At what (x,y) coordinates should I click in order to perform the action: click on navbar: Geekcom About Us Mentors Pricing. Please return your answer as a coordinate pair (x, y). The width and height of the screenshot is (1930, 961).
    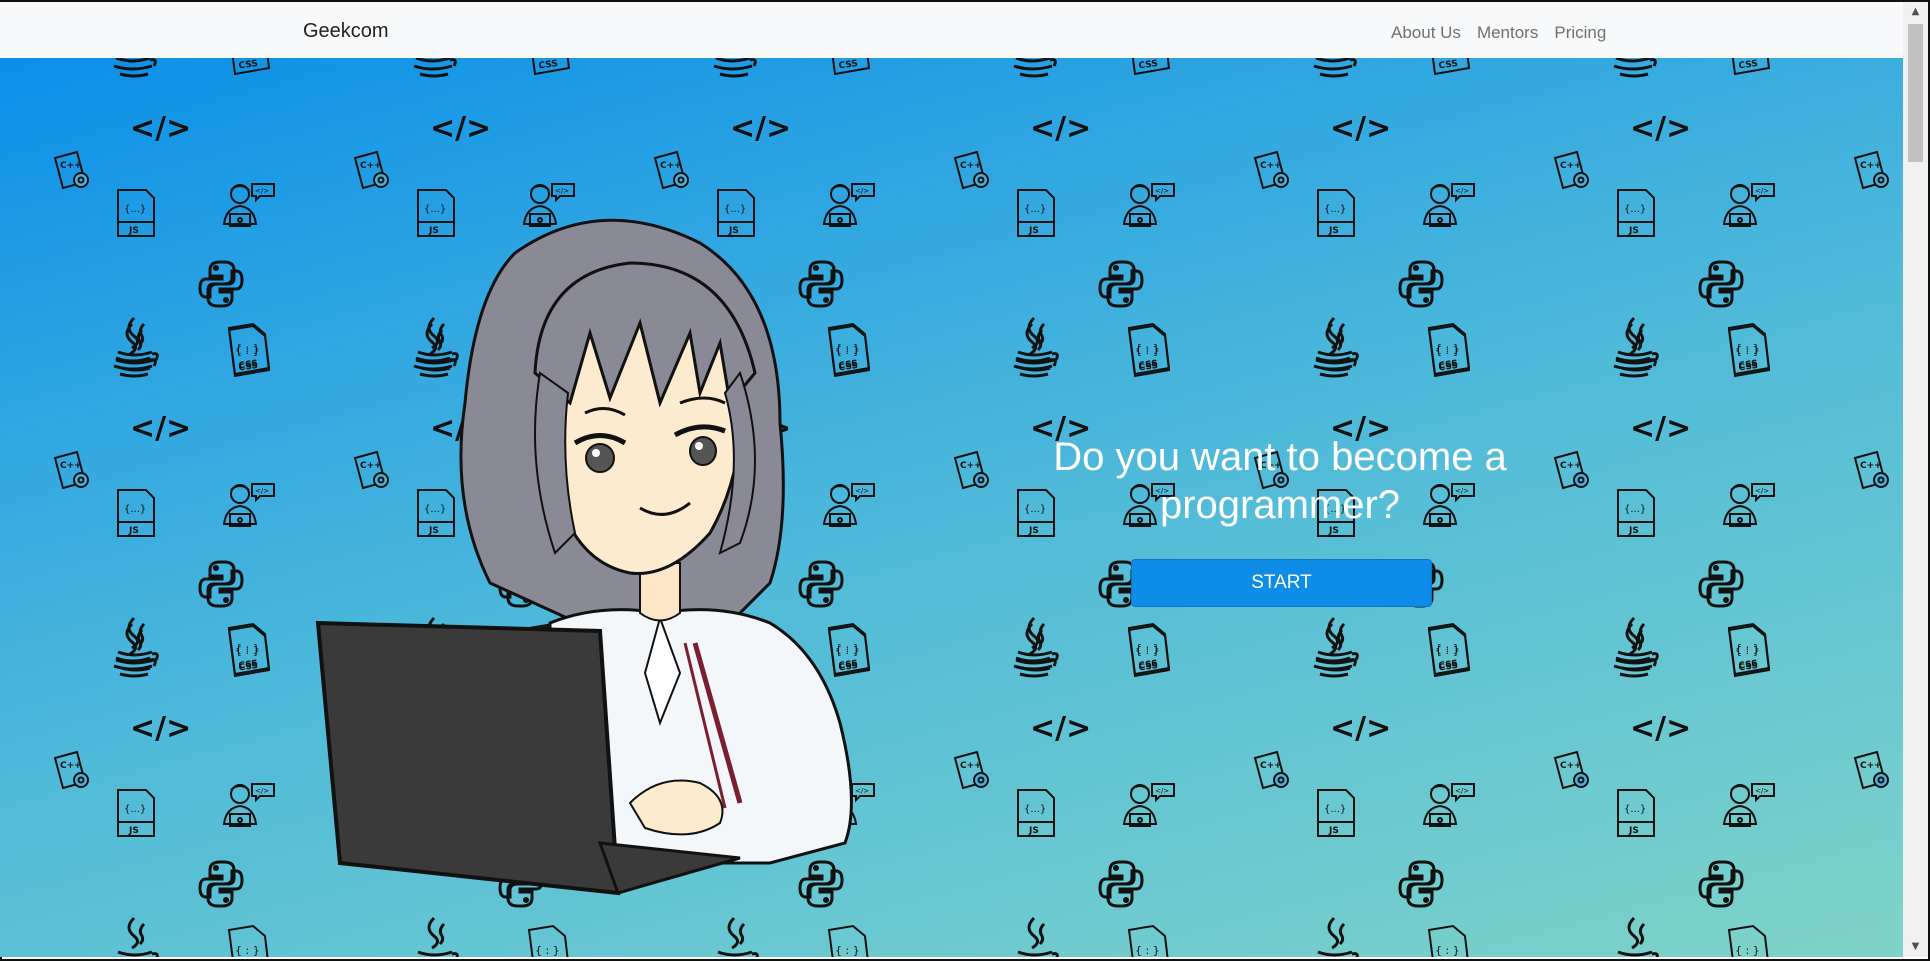
    Looking at the image, I should click on (951, 30).